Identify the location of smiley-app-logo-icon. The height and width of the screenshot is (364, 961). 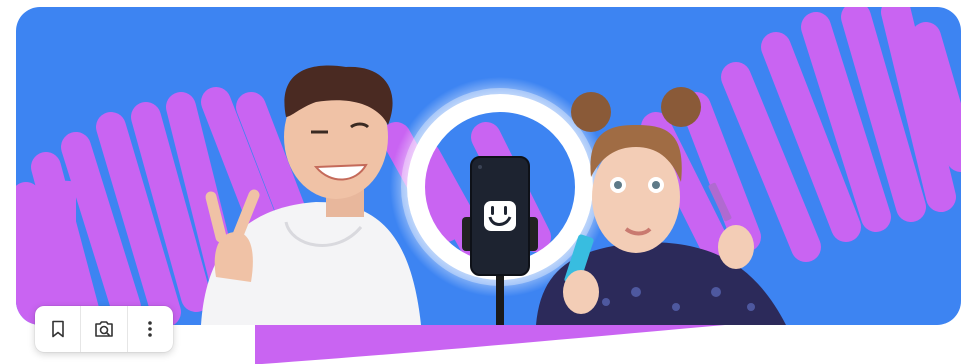
(500, 216).